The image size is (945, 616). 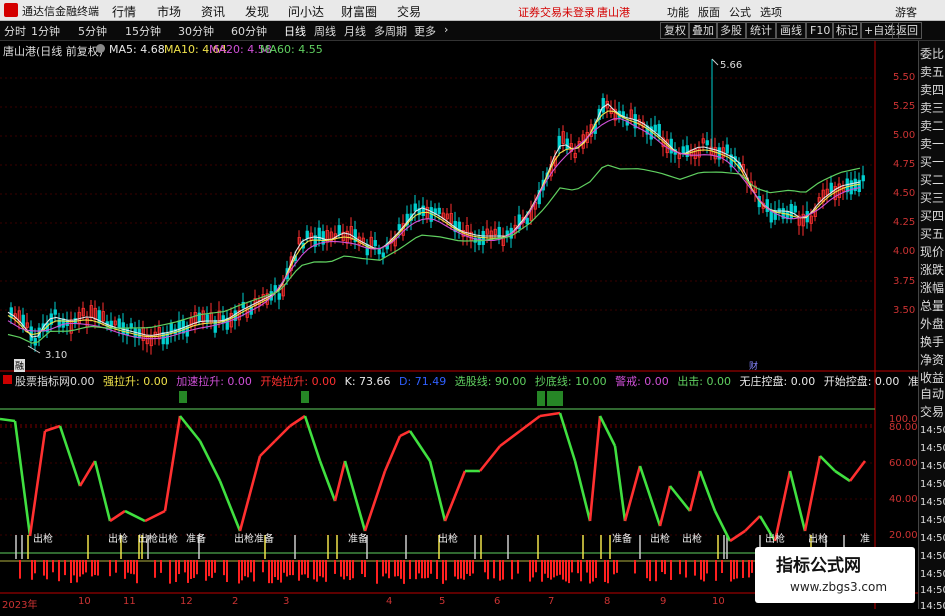 What do you see at coordinates (556, 12) in the screenshot?
I see `login-notice: 证券交易未登录` at bounding box center [556, 12].